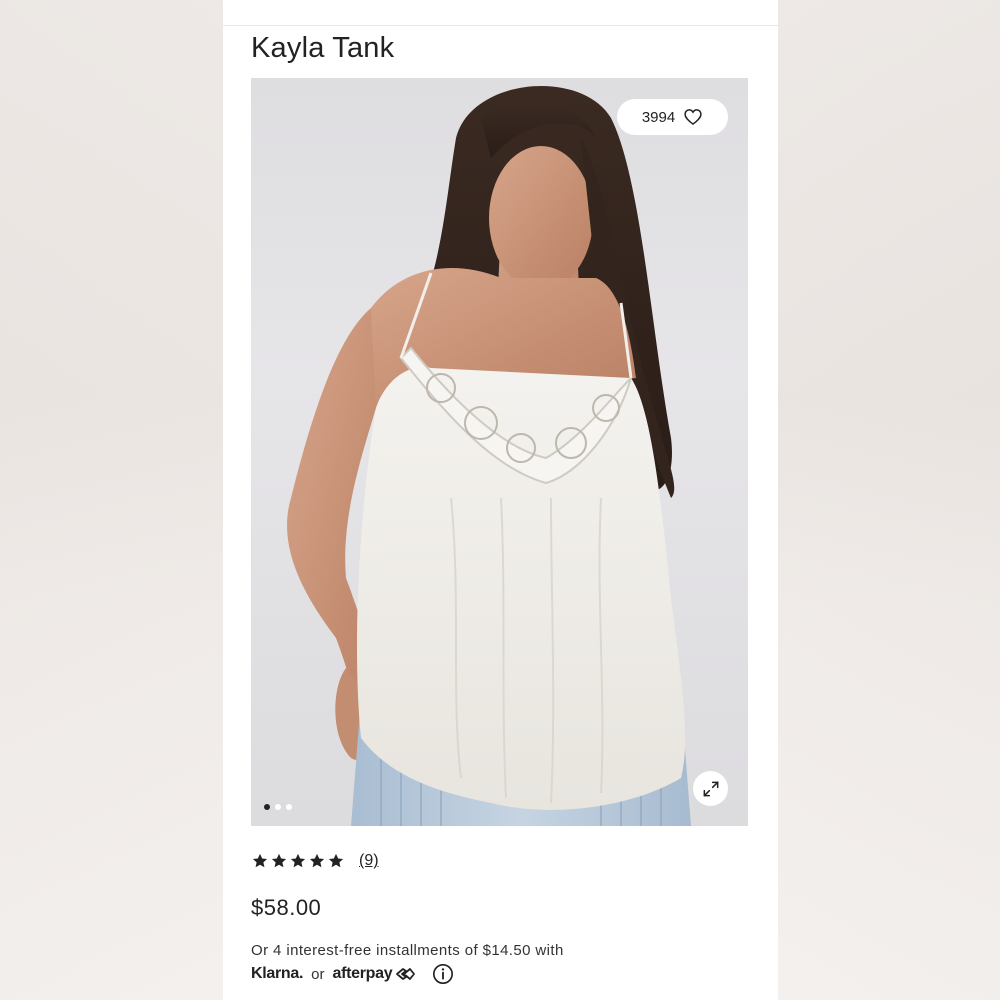 This screenshot has width=1000, height=1000. I want to click on info-icon, so click(443, 974).